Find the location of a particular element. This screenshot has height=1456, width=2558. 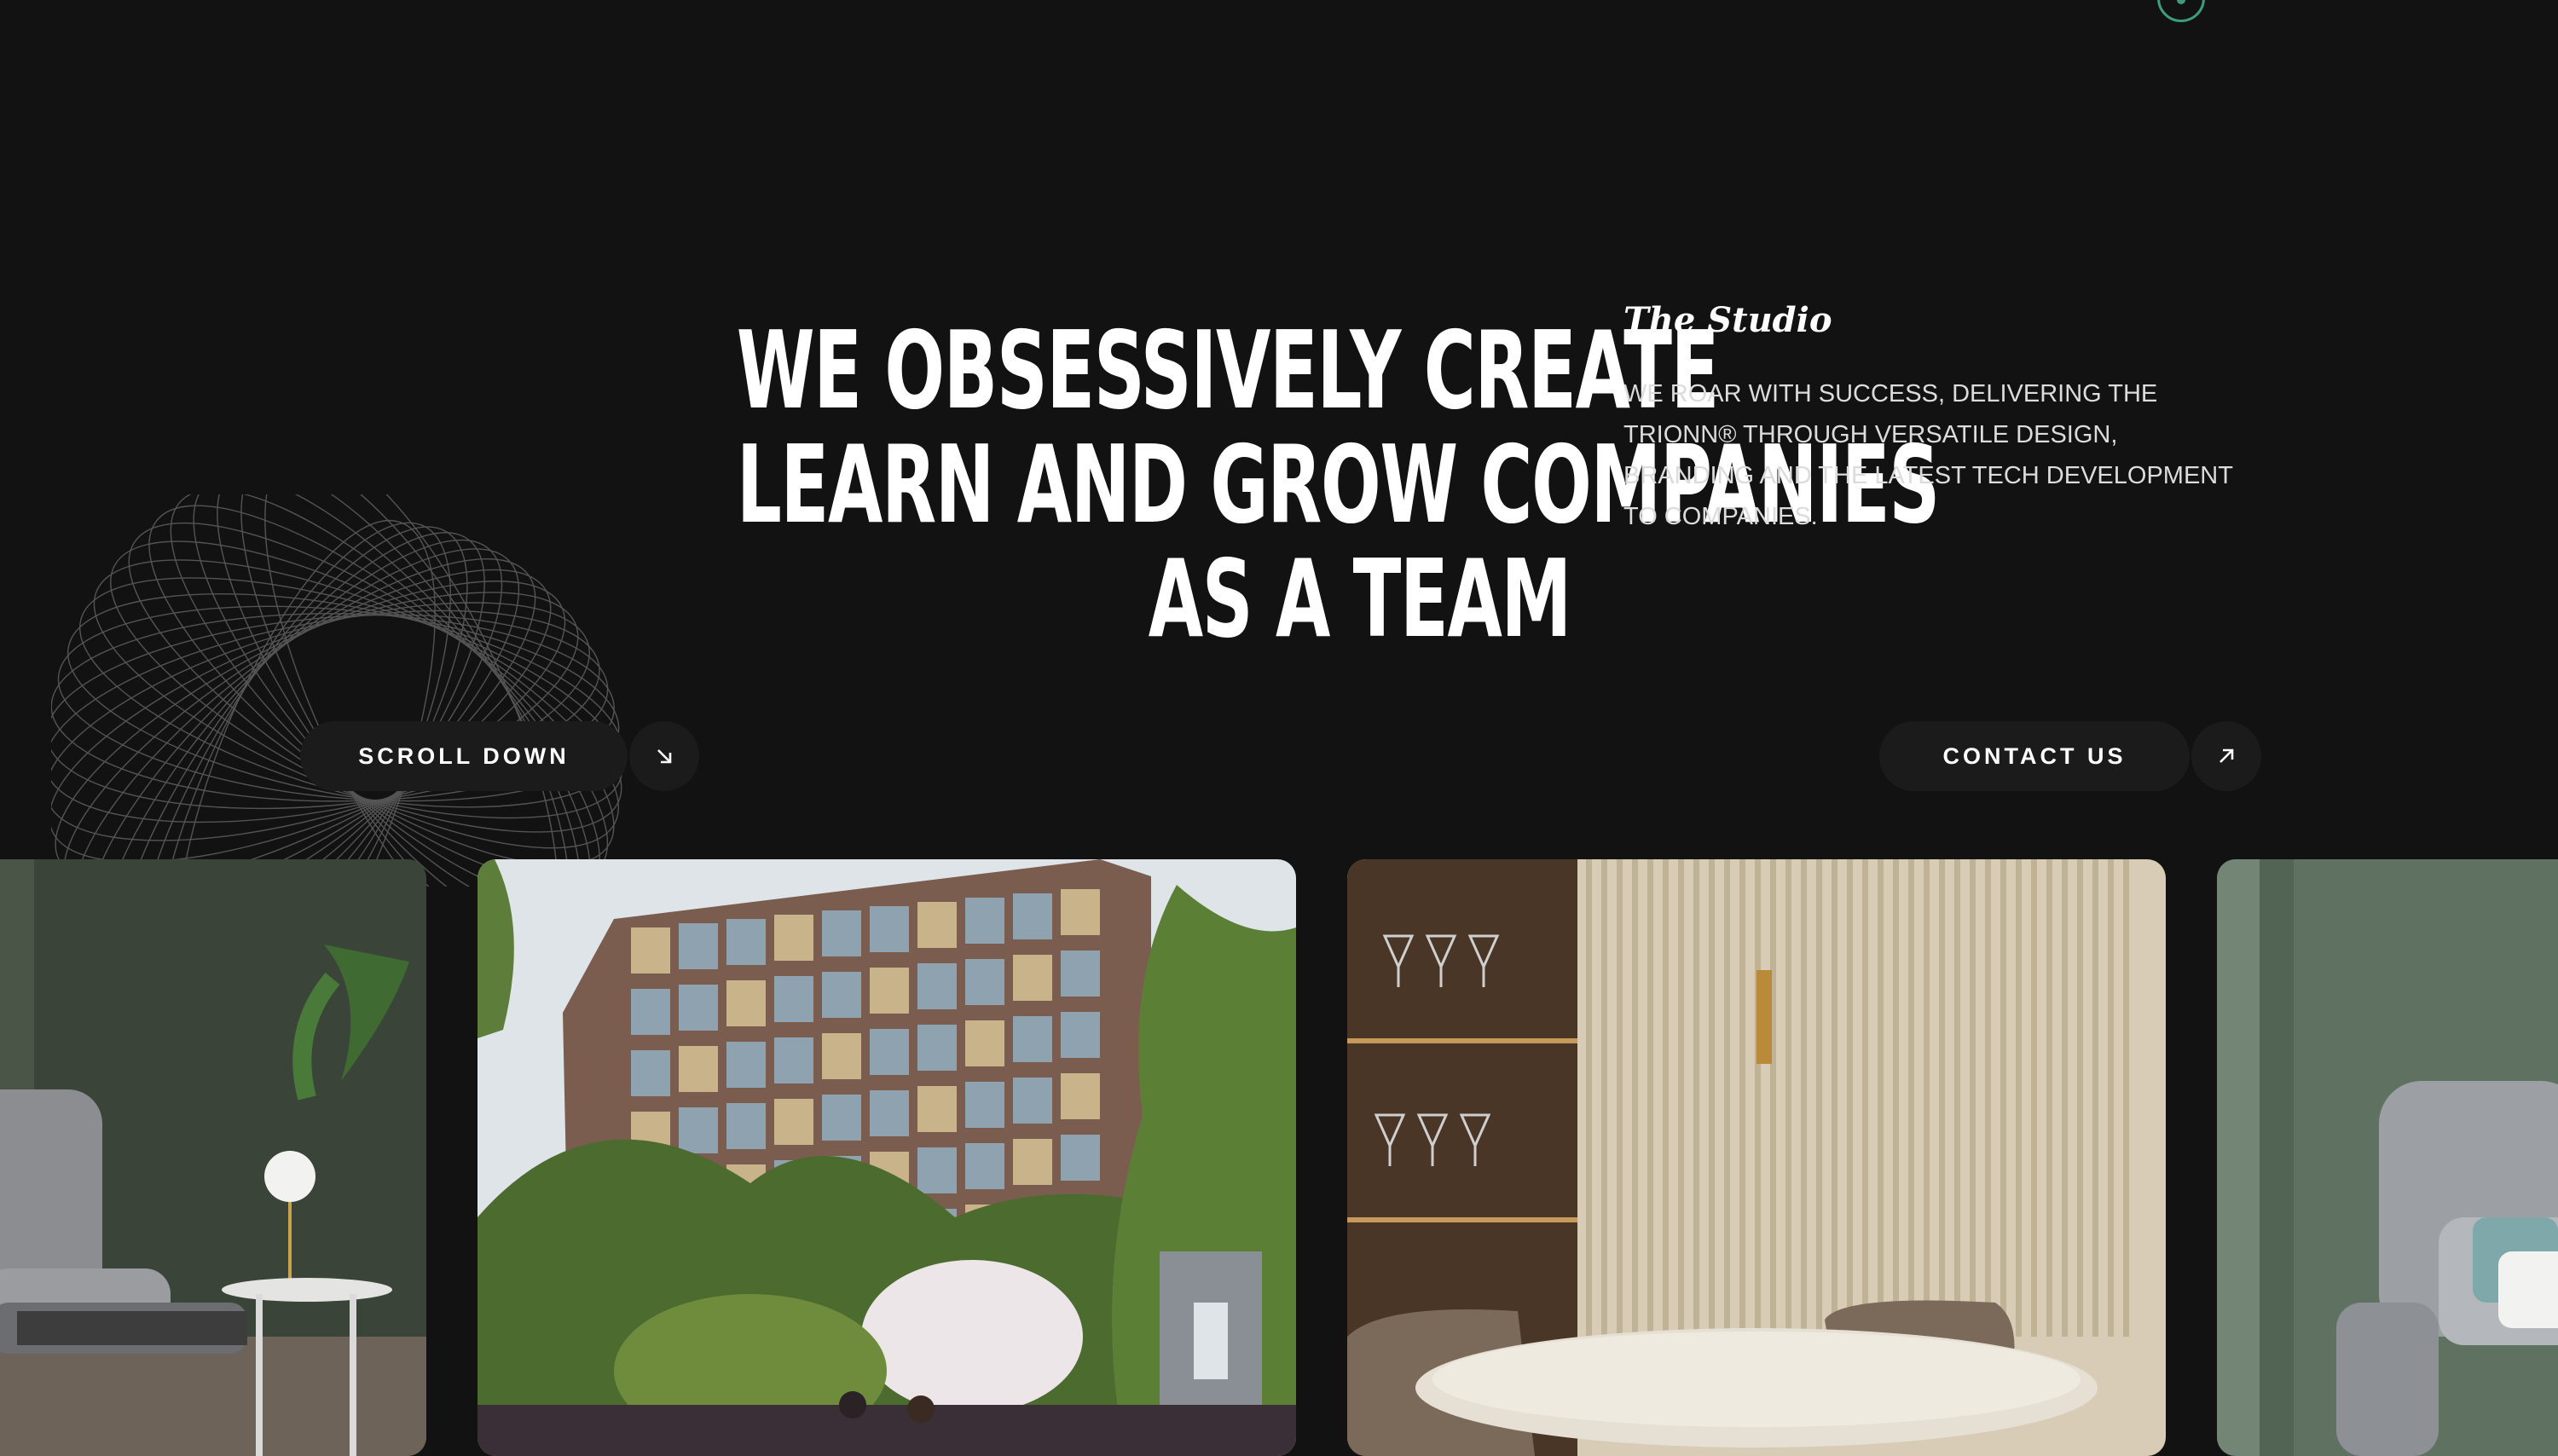

headline-line-2: LEARN AND GROW COMPANIES is located at coordinates (1338, 484).